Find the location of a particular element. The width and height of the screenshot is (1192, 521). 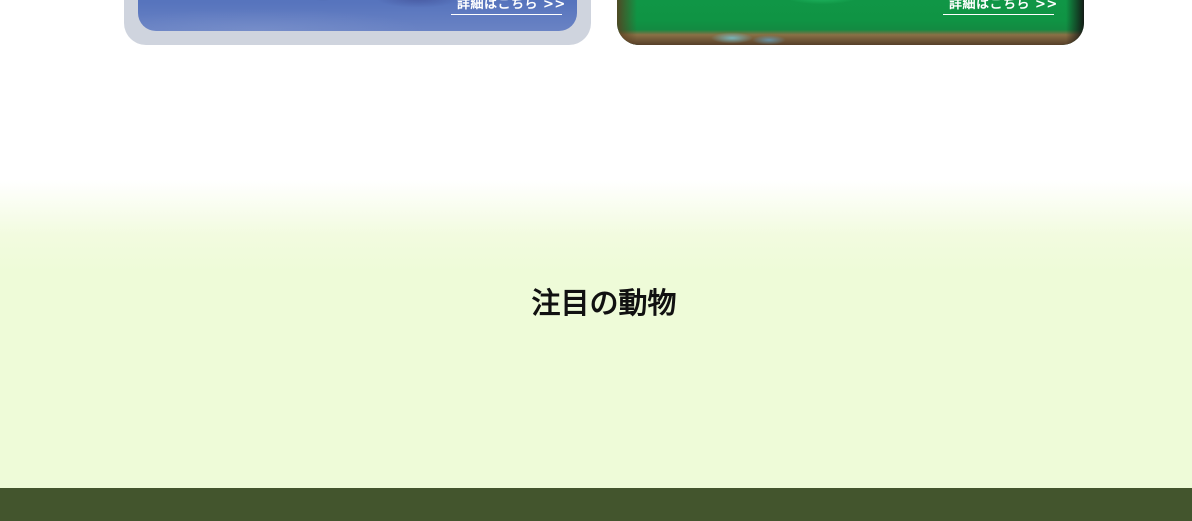

section-heading: 注目の動物 is located at coordinates (604, 303).